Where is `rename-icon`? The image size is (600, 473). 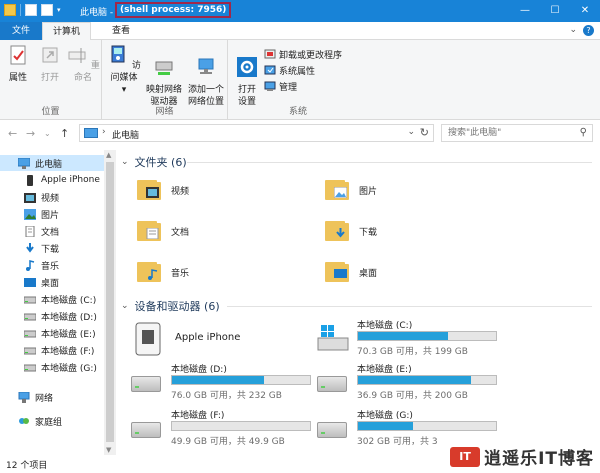 rename-icon is located at coordinates (77, 55).